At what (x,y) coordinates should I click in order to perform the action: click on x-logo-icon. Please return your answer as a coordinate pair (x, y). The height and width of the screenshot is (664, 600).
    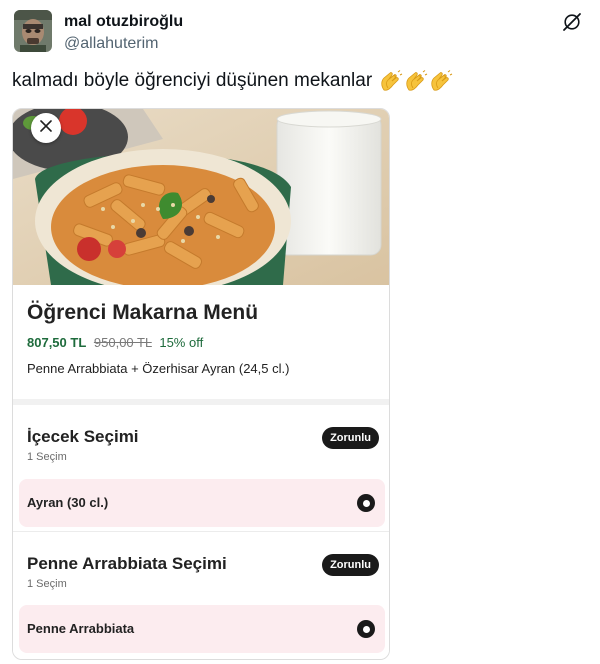
    Looking at the image, I should click on (572, 22).